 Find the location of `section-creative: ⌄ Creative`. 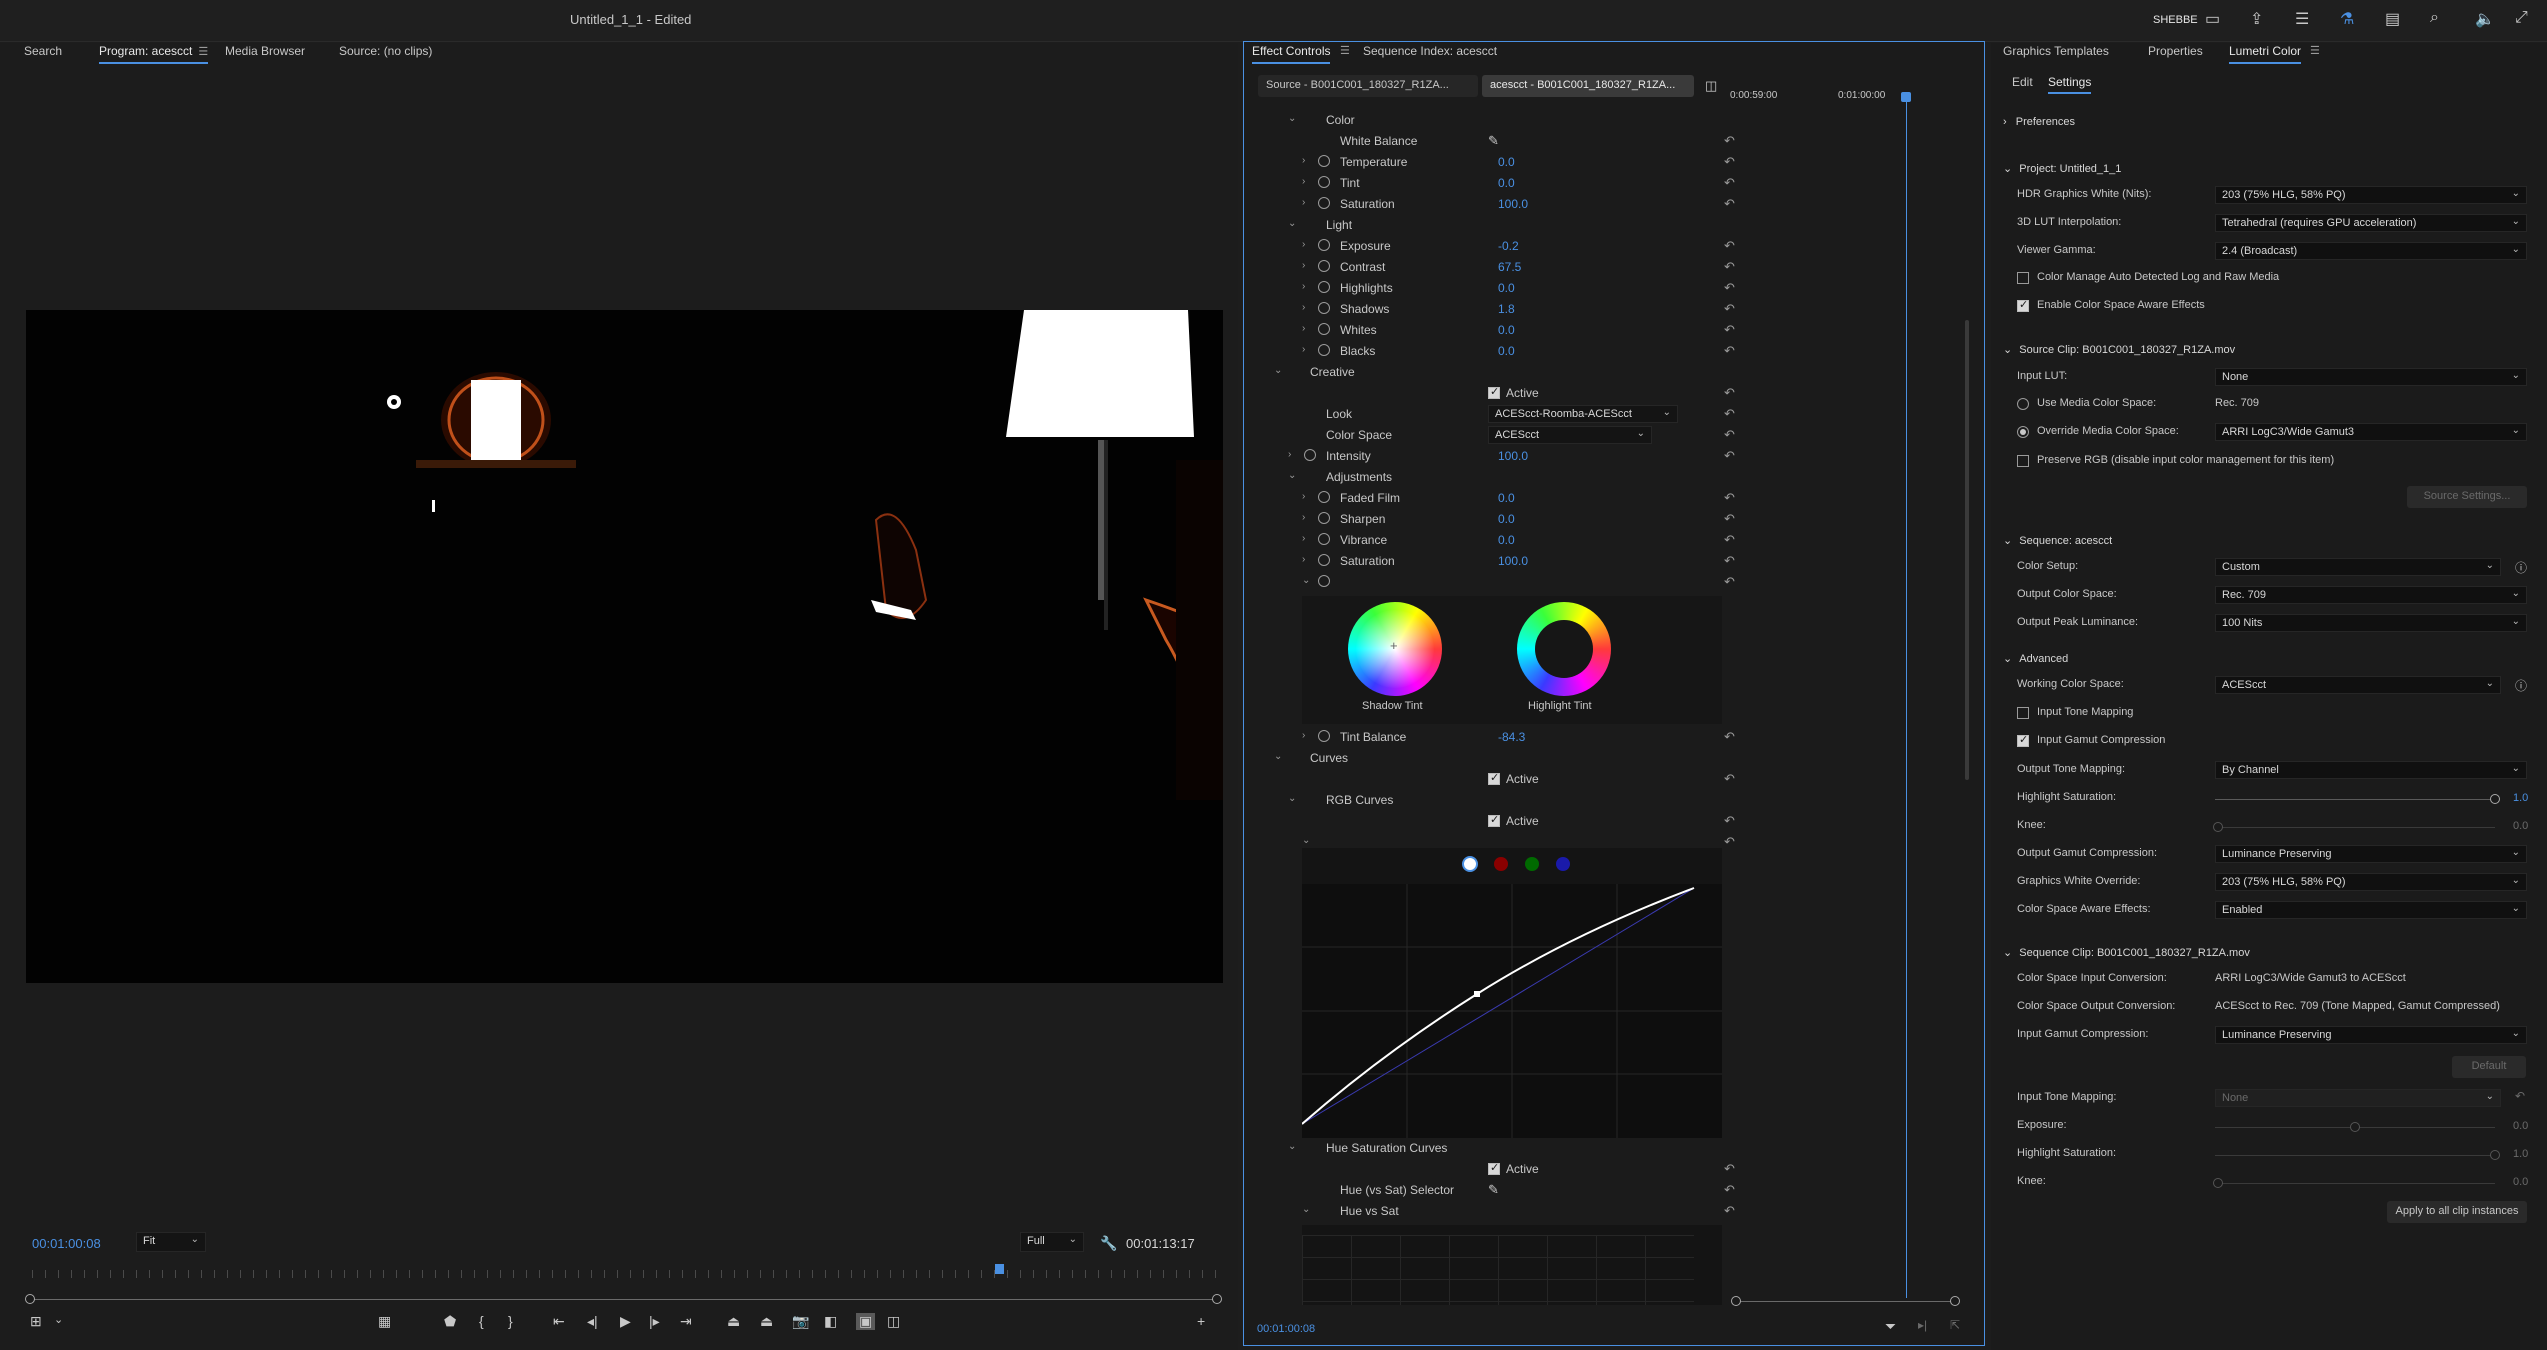

section-creative: ⌄ Creative is located at coordinates (1505, 372).